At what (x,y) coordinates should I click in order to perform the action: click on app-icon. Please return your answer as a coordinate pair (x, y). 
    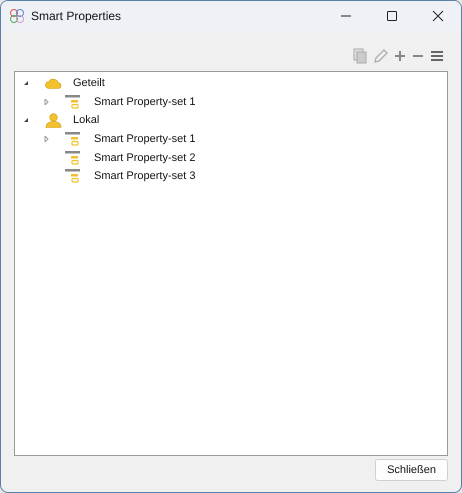
    Looking at the image, I should click on (17, 16).